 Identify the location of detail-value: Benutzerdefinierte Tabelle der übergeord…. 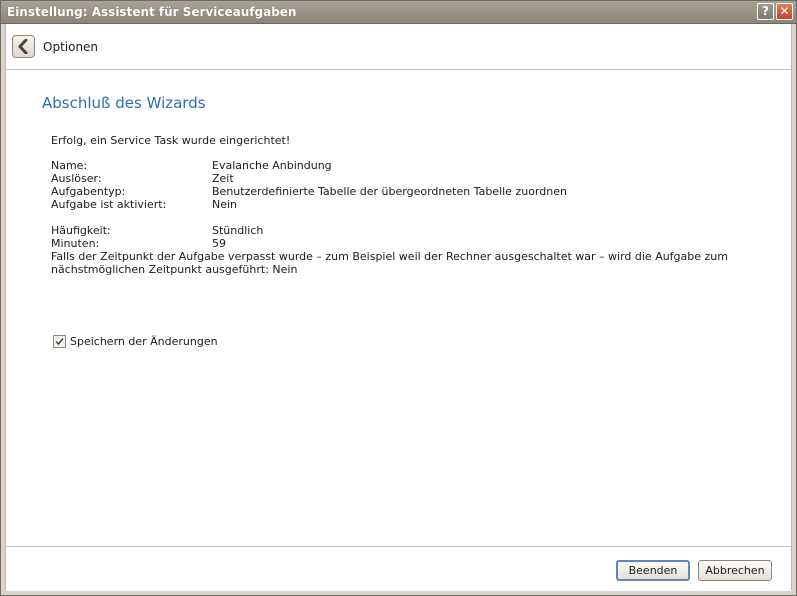
(389, 191).